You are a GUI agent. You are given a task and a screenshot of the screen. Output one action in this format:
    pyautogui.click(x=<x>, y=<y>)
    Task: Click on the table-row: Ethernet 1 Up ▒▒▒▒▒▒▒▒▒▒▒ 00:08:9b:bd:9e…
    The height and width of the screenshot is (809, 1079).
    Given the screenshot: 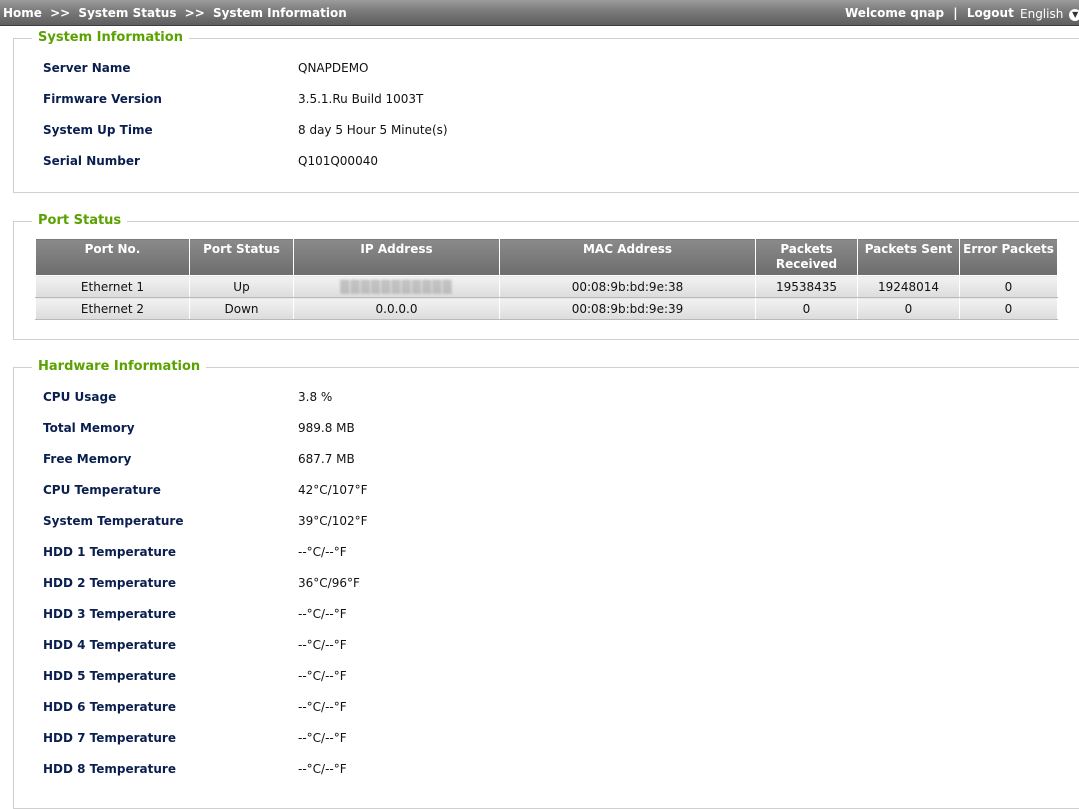 What is the action you would take?
    pyautogui.click(x=546, y=286)
    